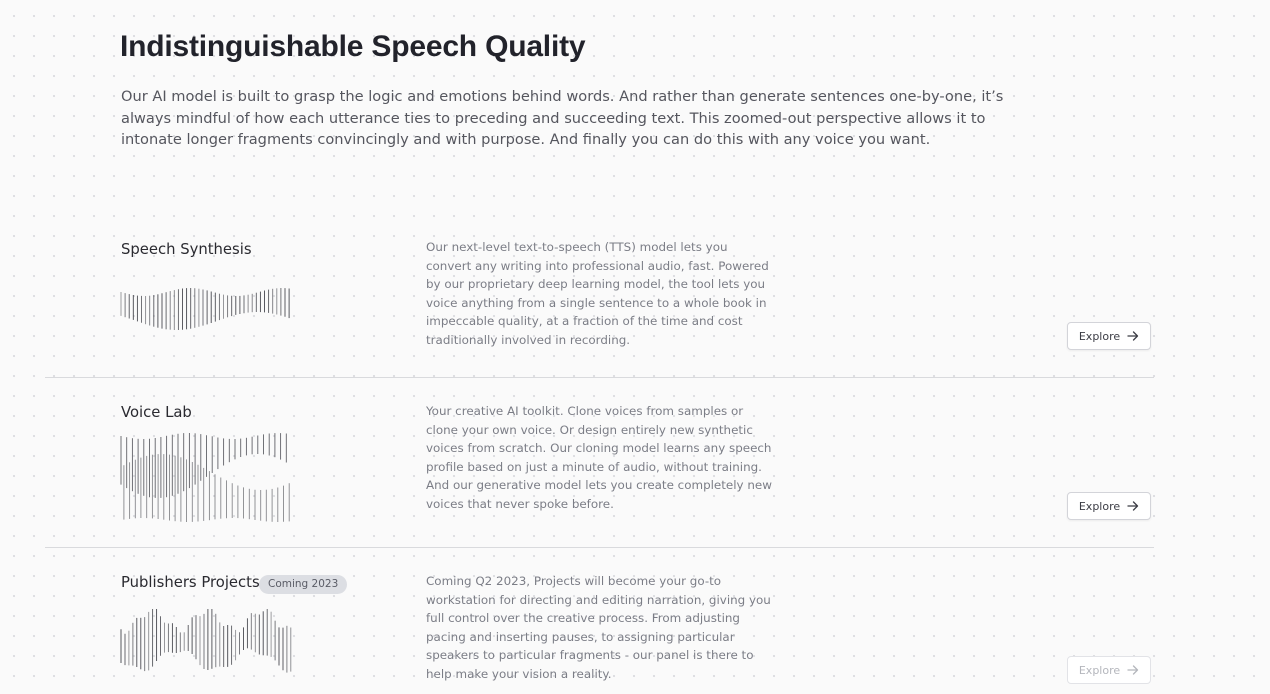  I want to click on section-title: Voice Lab, so click(156, 412).